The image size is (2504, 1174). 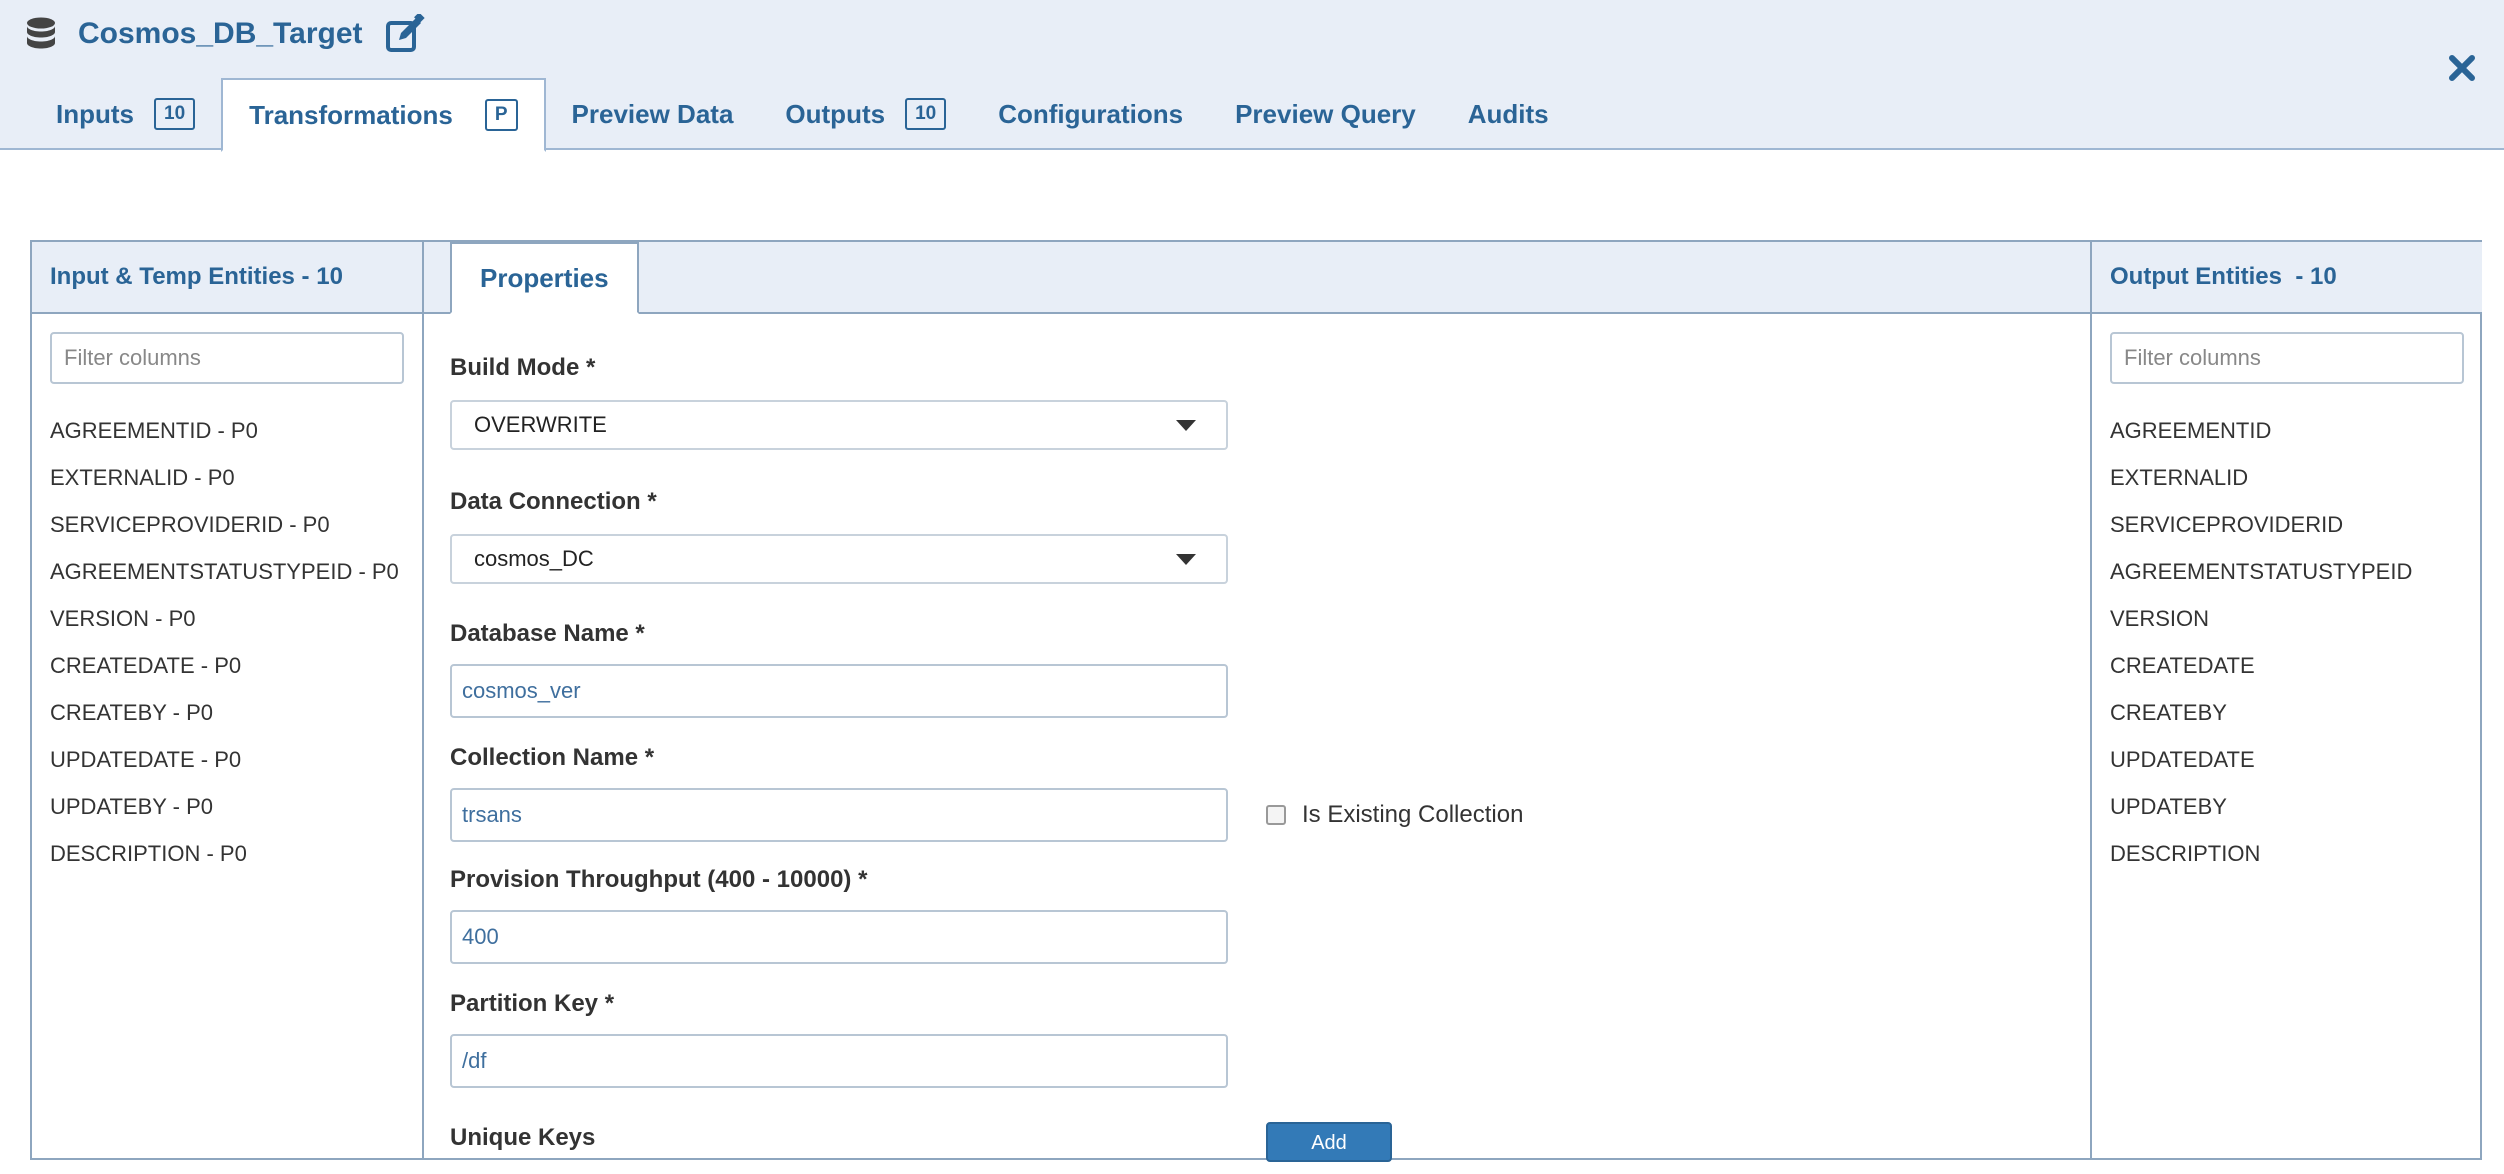 What do you see at coordinates (532, 1003) in the screenshot?
I see `partition-key-label: Partition Key *` at bounding box center [532, 1003].